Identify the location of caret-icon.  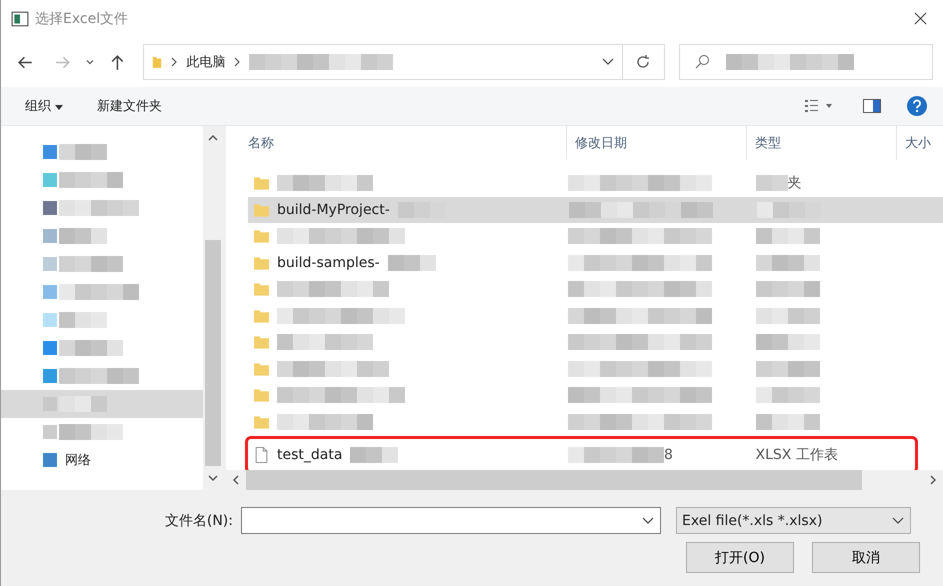
(59, 107).